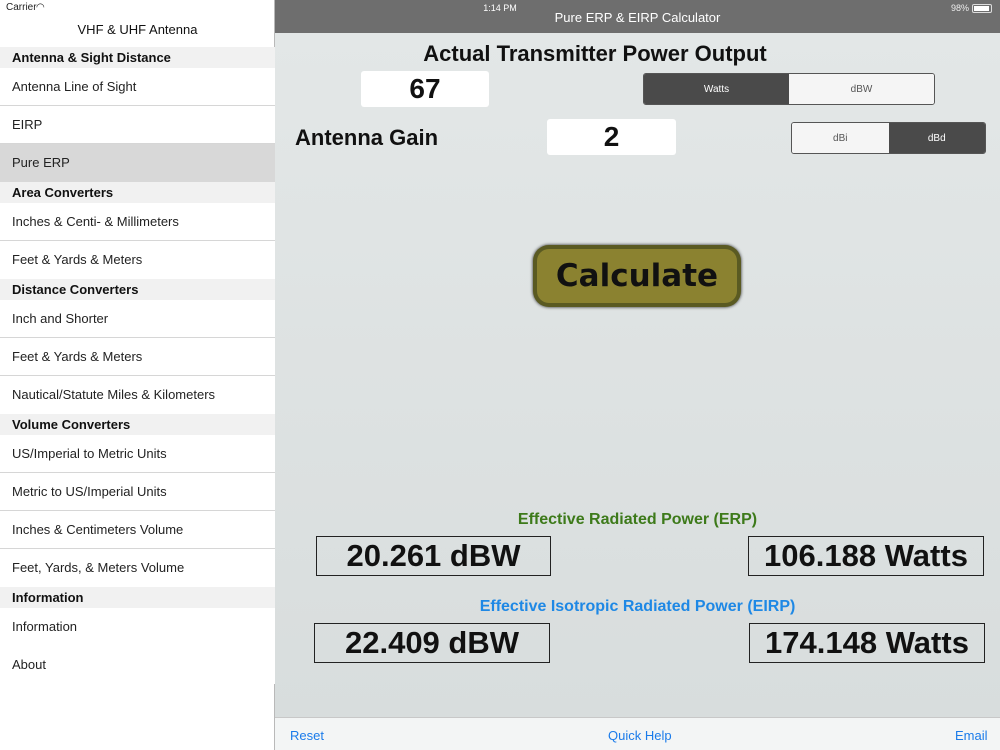 This screenshot has height=750, width=1000. I want to click on power-input: 67, so click(425, 89).